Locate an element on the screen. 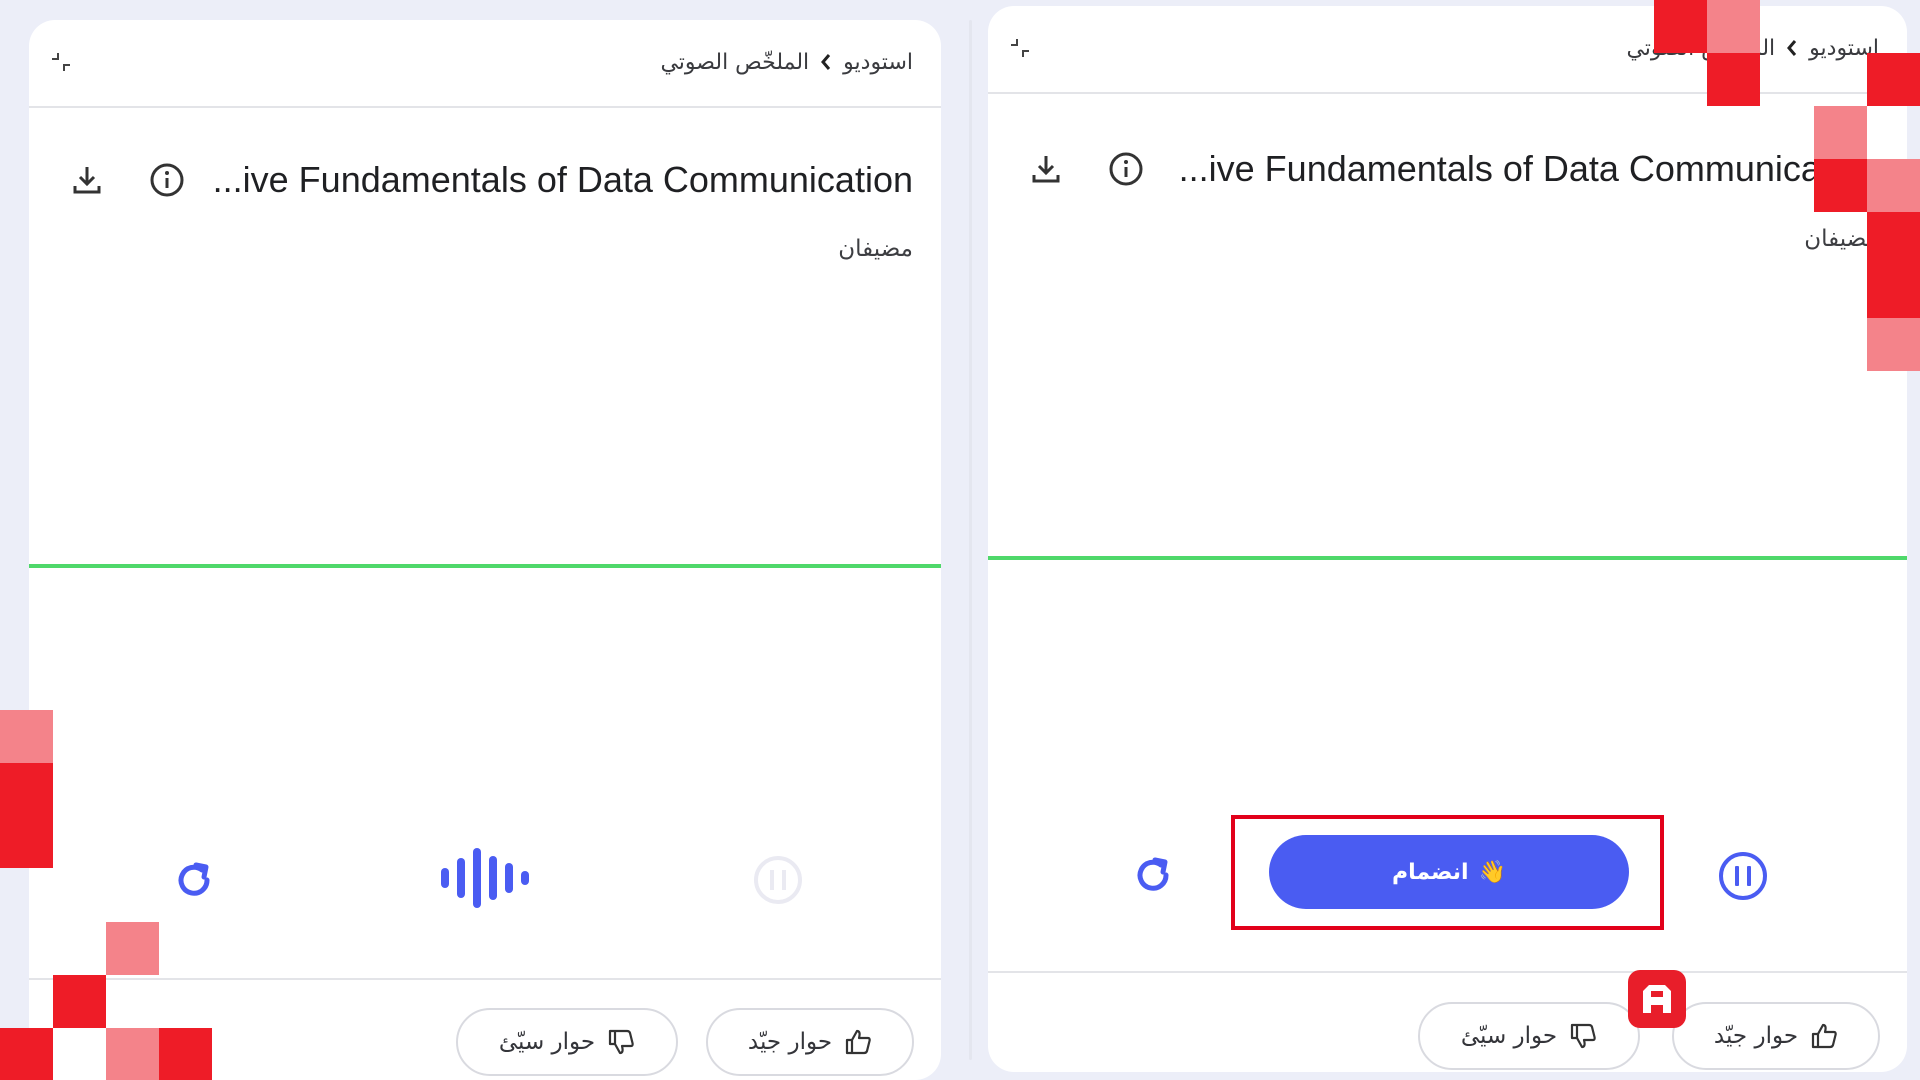 The width and height of the screenshot is (1920, 1080). logo-badge is located at coordinates (1657, 999).